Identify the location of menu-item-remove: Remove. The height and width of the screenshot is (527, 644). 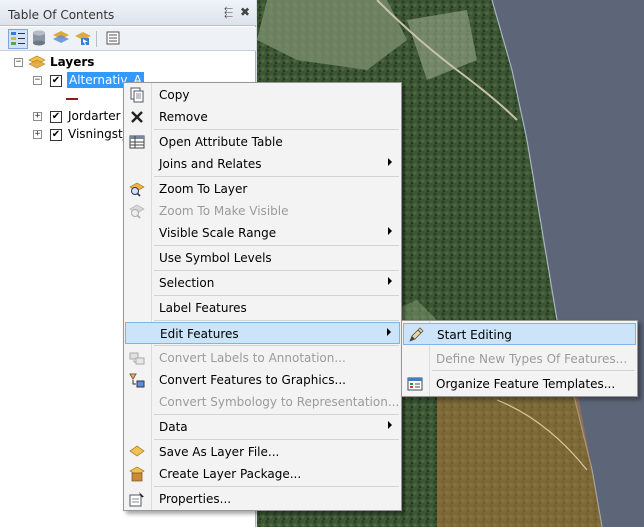
(262, 117).